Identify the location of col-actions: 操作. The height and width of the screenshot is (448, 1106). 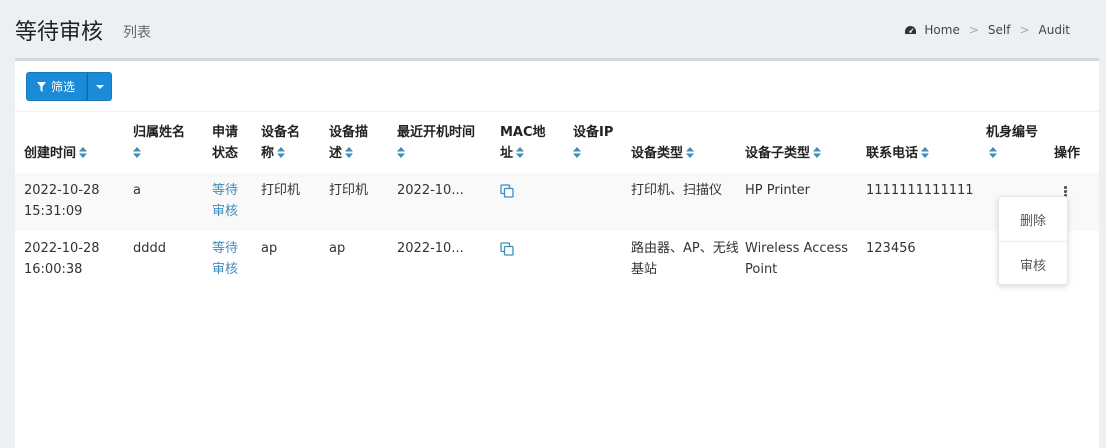
(1067, 153).